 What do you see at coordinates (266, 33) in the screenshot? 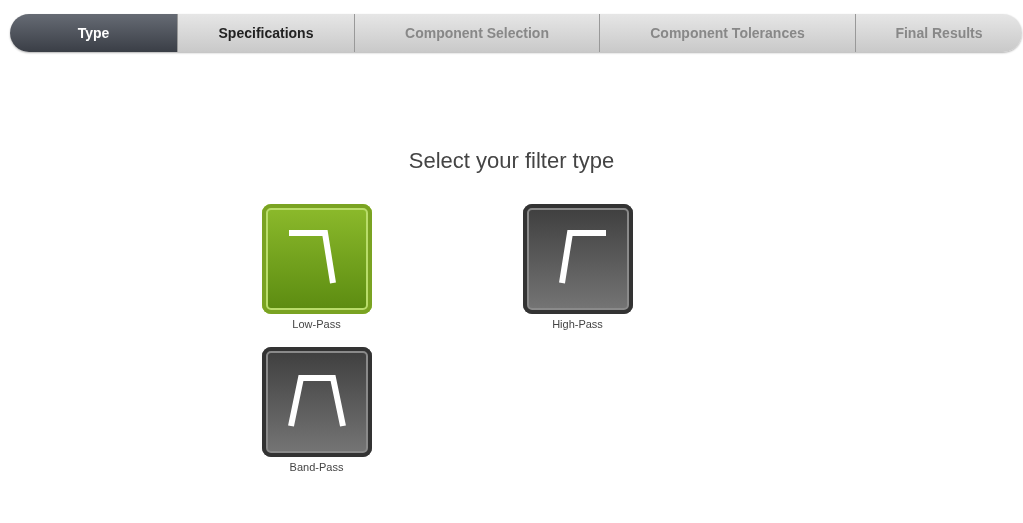
I see `step-tab: Specifications` at bounding box center [266, 33].